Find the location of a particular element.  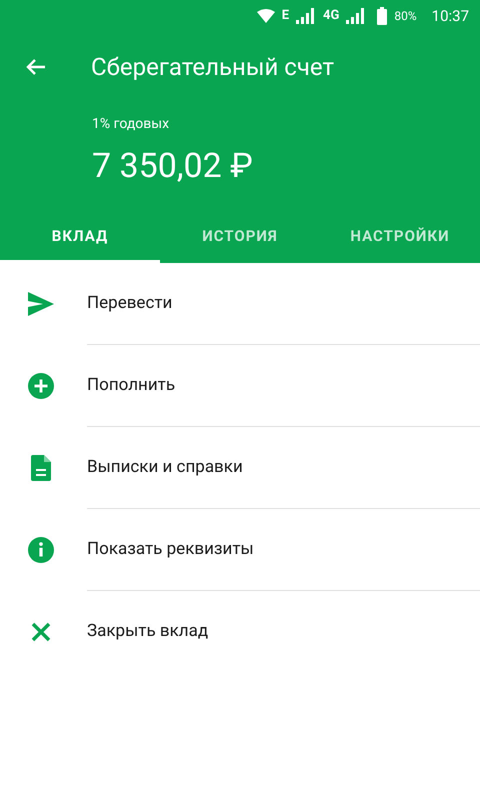

network-type: 4G is located at coordinates (331, 16).